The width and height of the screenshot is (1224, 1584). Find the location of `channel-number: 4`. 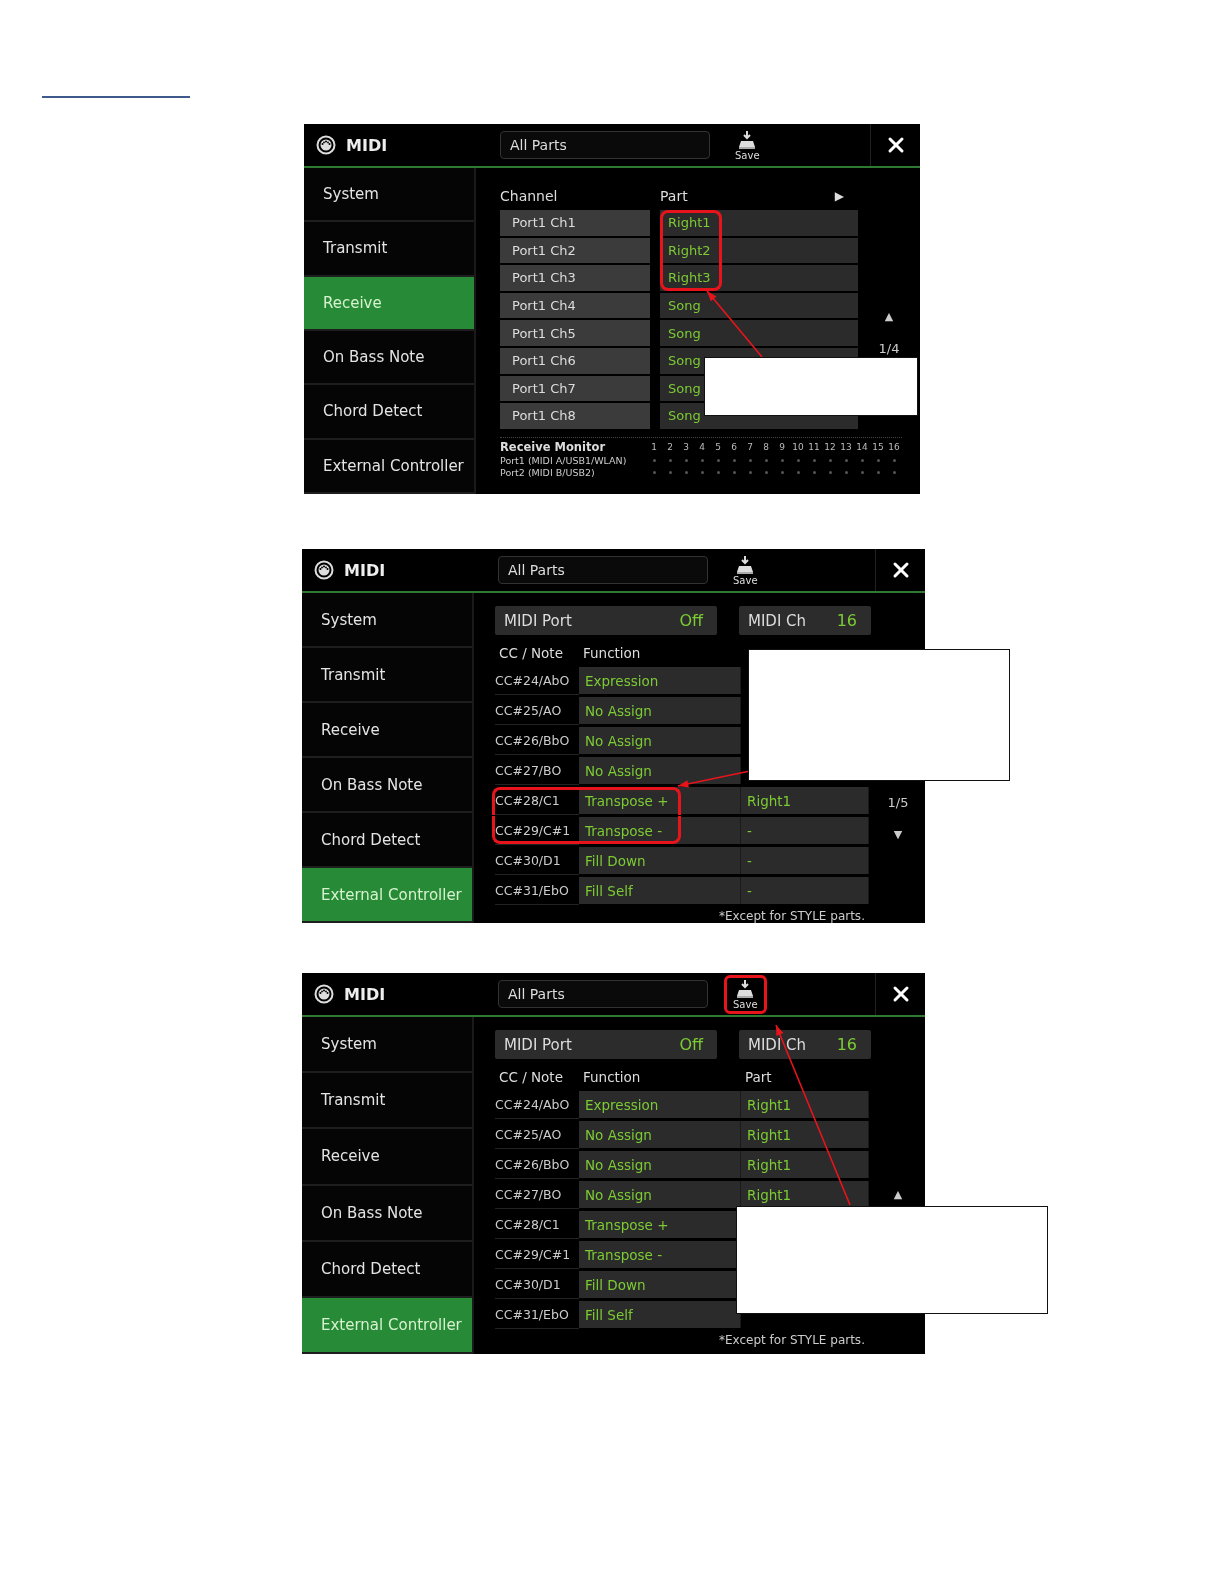

channel-number: 4 is located at coordinates (702, 446).